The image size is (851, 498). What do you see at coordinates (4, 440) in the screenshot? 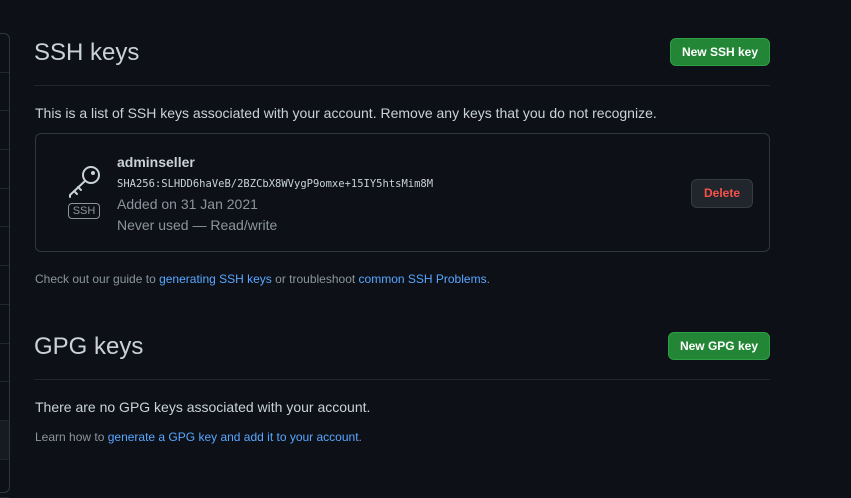
I see `sidebar-item-active` at bounding box center [4, 440].